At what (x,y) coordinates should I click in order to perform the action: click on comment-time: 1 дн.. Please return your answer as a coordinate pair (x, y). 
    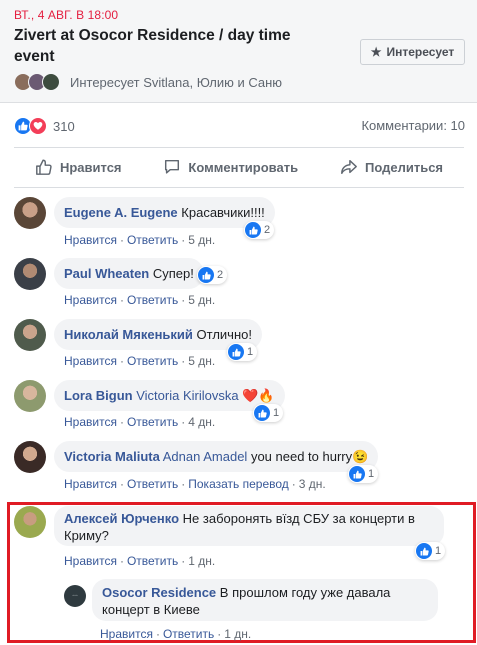
    Looking at the image, I should click on (201, 561).